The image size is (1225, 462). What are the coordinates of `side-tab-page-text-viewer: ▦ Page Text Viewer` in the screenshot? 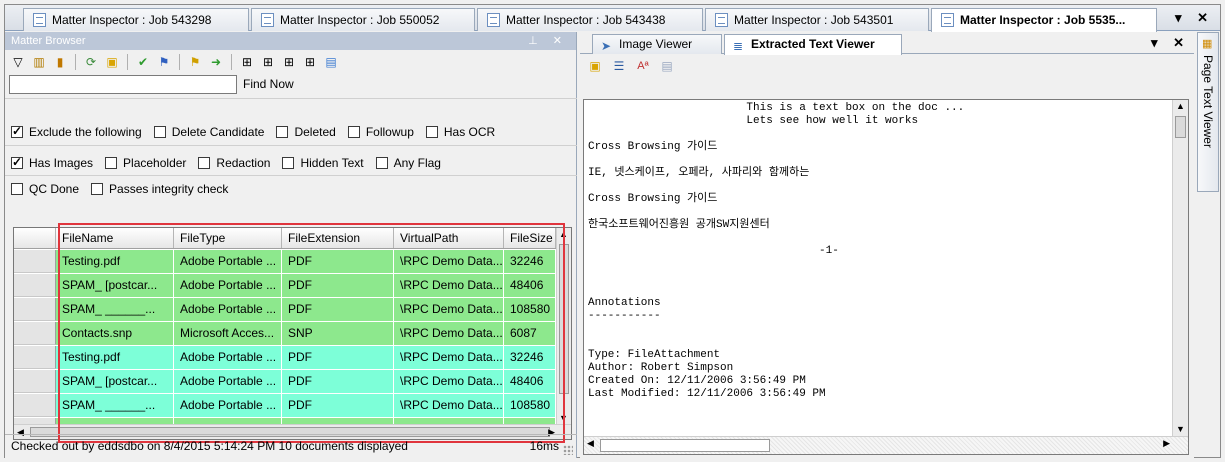 It's located at (1208, 112).